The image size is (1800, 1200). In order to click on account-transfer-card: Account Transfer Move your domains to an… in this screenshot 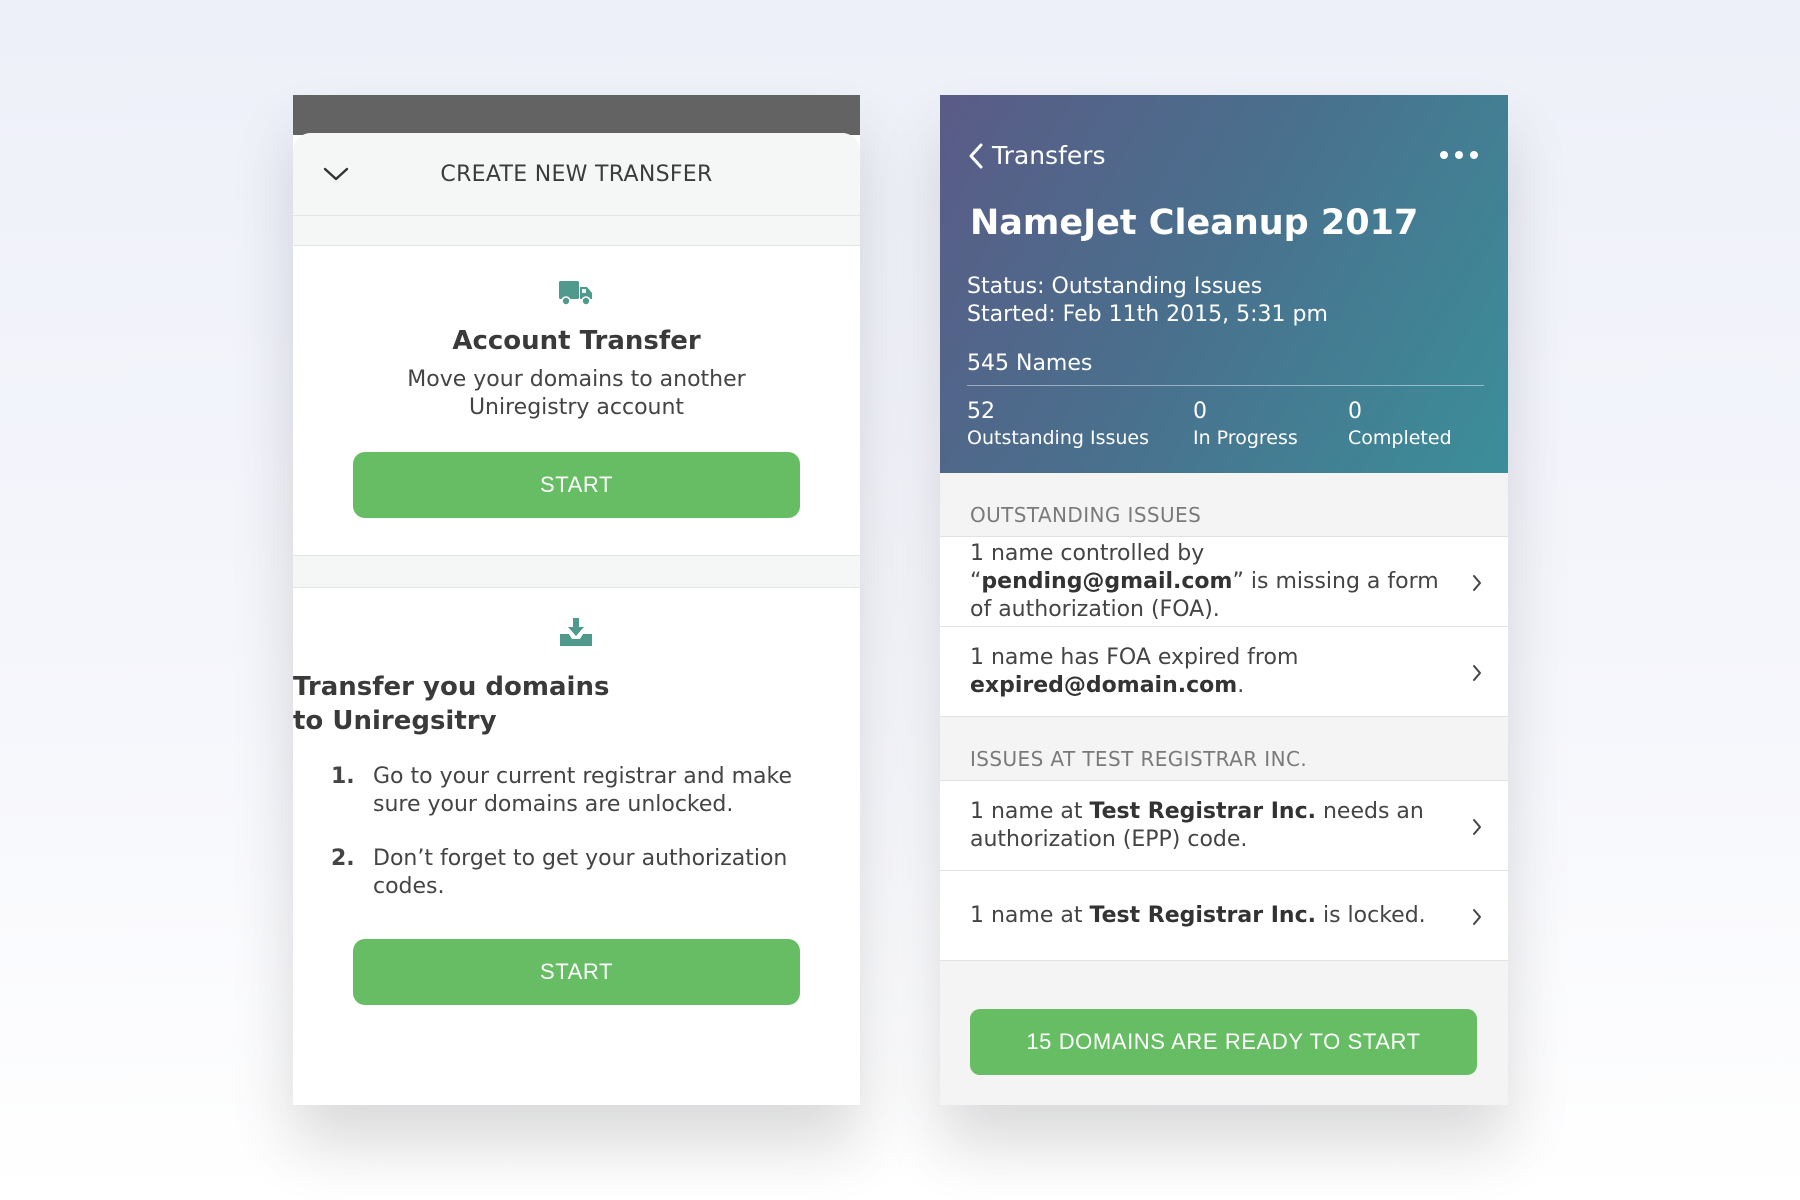, I will do `click(576, 401)`.